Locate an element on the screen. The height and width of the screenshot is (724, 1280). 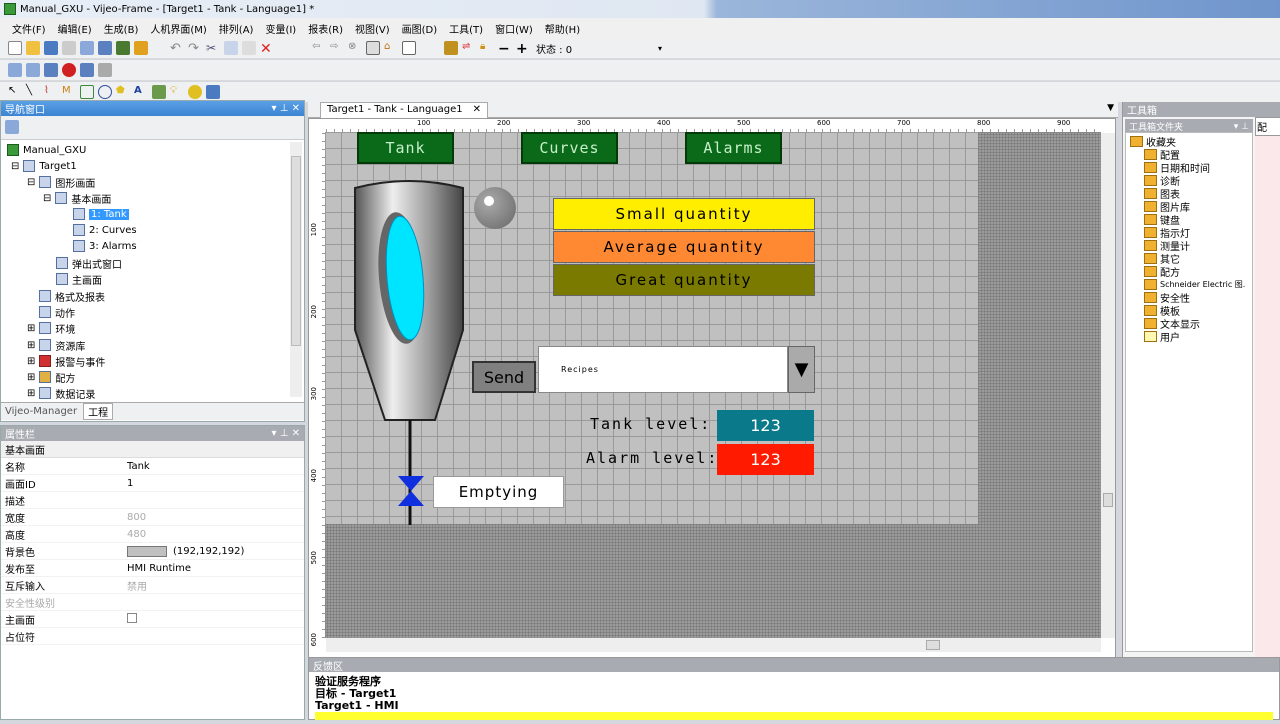
indicator-lamp is located at coordinates (495, 208).